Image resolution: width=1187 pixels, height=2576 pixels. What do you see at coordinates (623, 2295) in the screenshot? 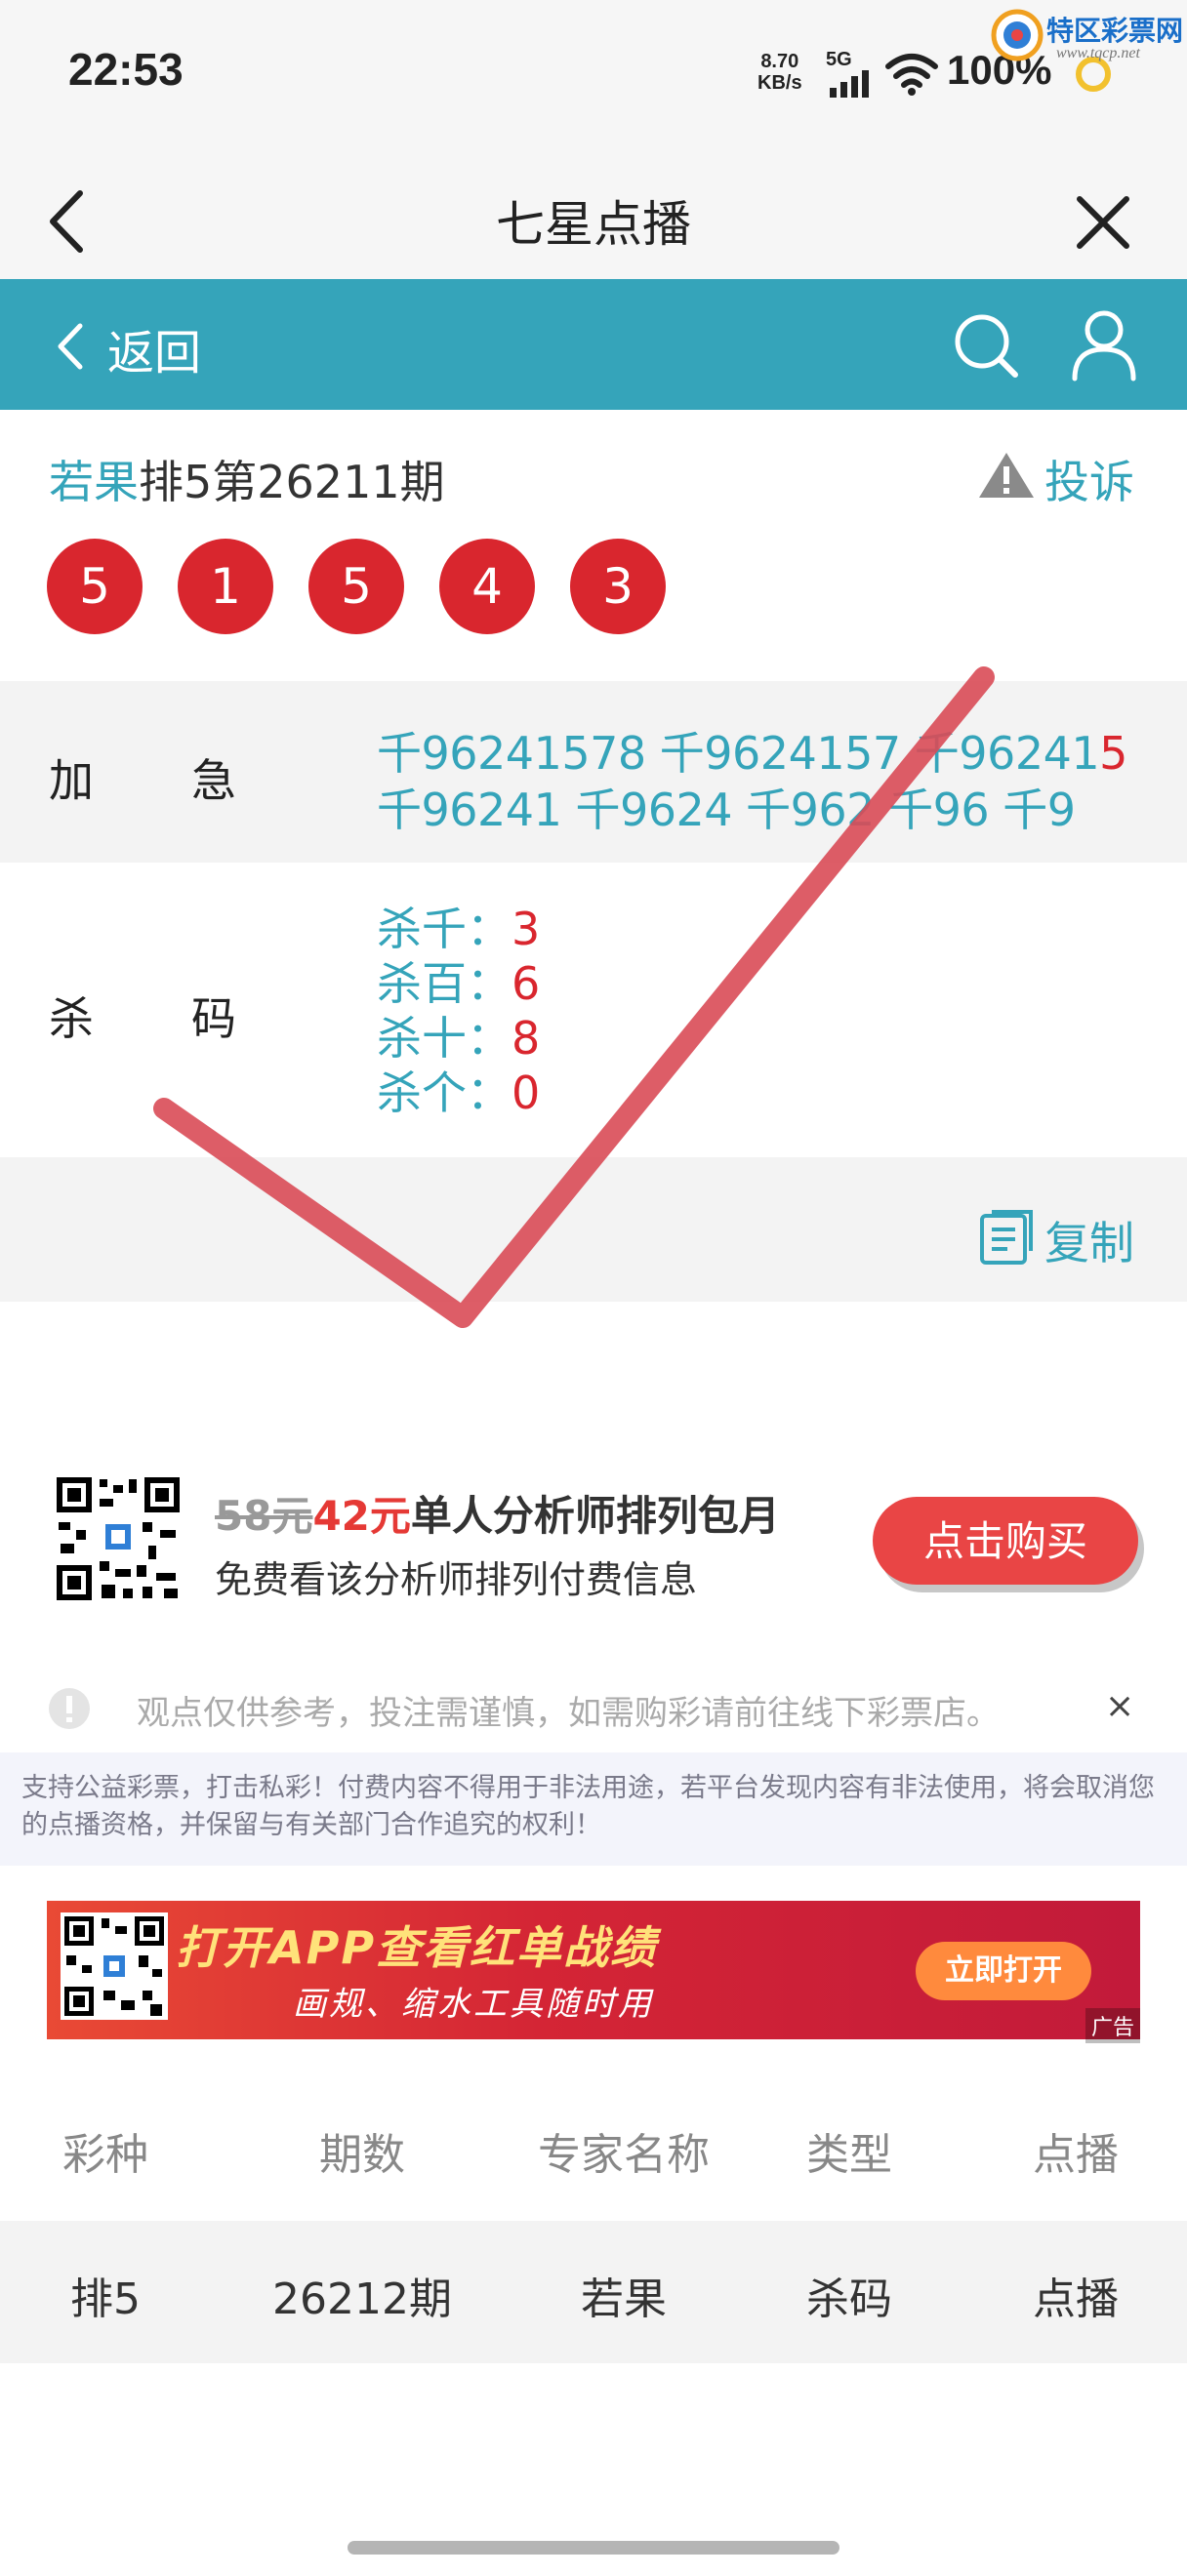
I see `cell-expert-link: 若果` at bounding box center [623, 2295].